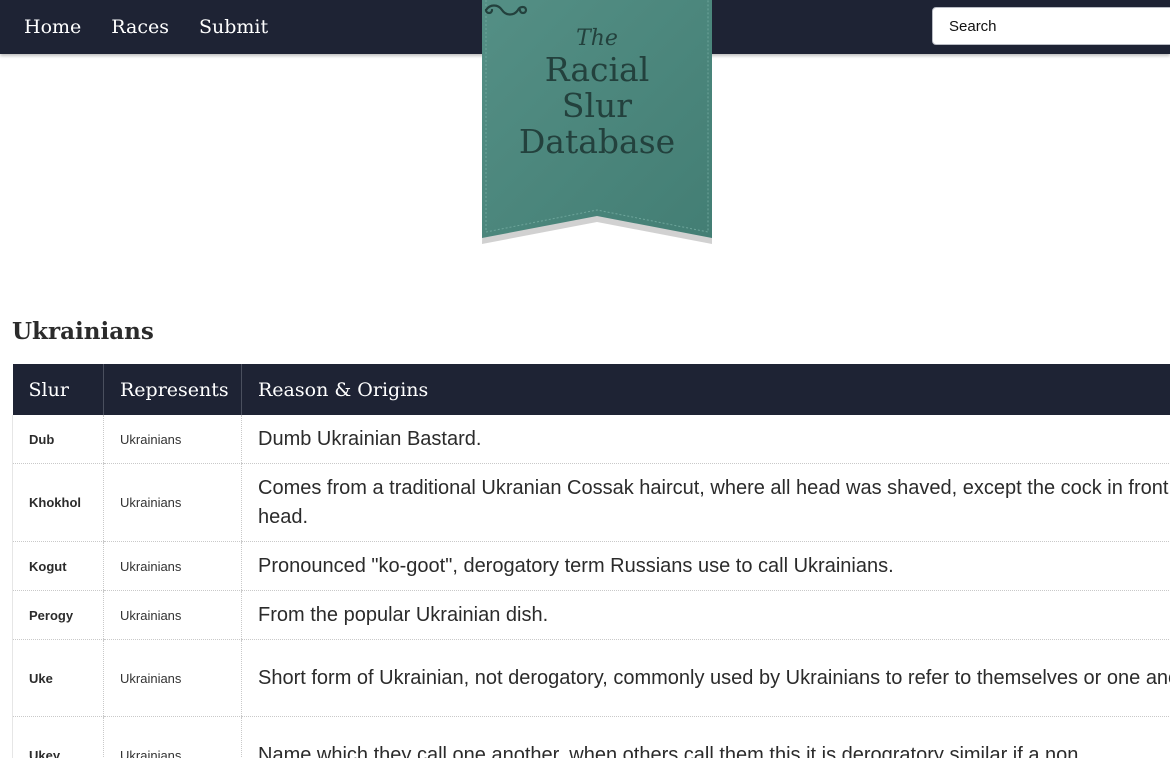 Image resolution: width=1170 pixels, height=758 pixels. Describe the element at coordinates (52, 27) in the screenshot. I see `nav-home-link: Home` at that location.